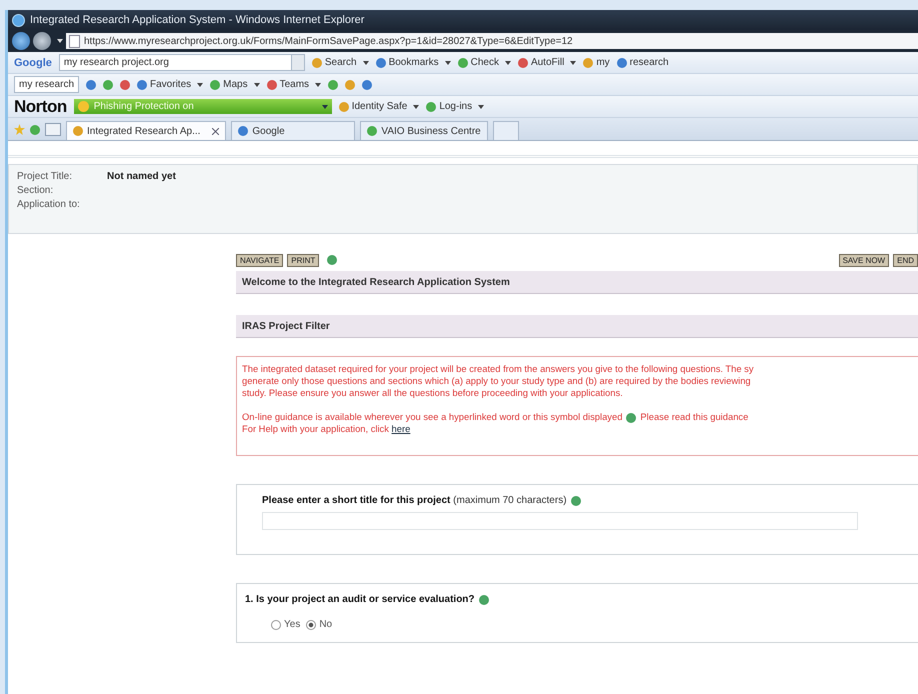 The width and height of the screenshot is (918, 694). Describe the element at coordinates (360, 599) in the screenshot. I see `question-text: 1. Is your project an audit or service evaluation?` at that location.